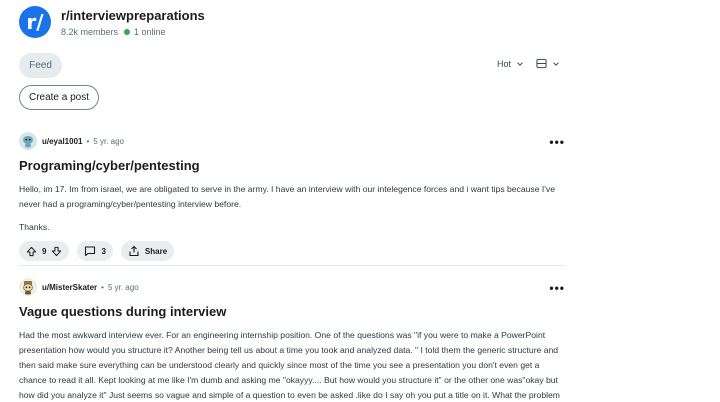 Image resolution: width=720 pixels, height=402 pixels. Describe the element at coordinates (31, 251) in the screenshot. I see `upvote-icon` at that location.